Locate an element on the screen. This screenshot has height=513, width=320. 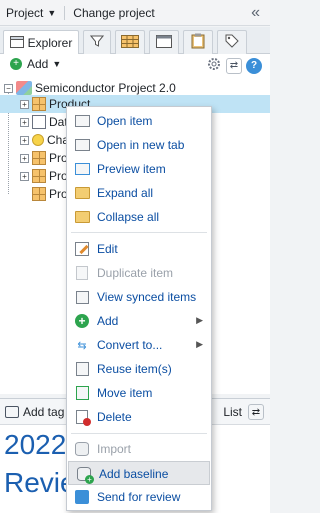
window-icon is located at coordinates (164, 42).